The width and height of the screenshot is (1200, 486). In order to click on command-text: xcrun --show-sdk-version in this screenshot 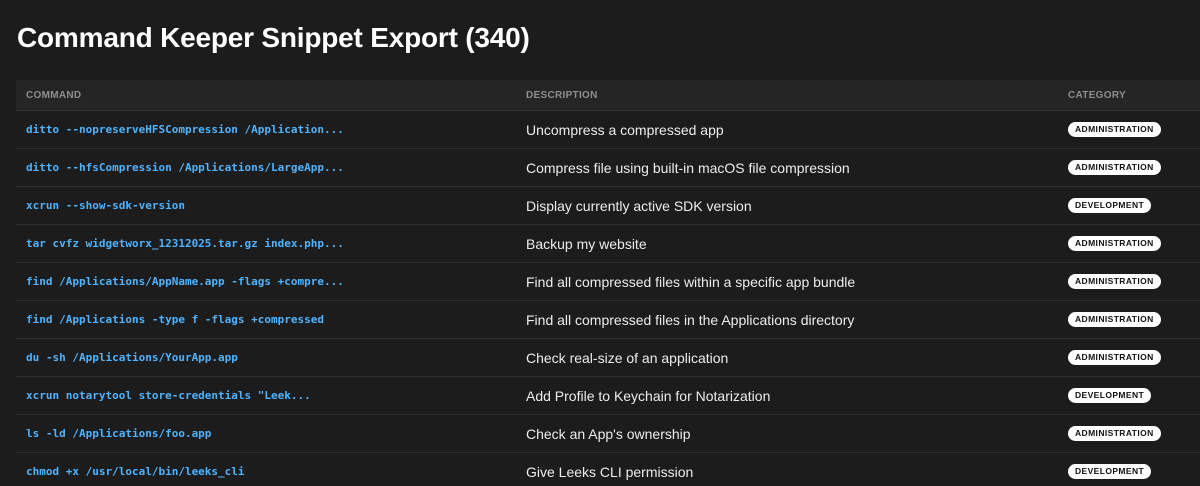, I will do `click(105, 205)`.